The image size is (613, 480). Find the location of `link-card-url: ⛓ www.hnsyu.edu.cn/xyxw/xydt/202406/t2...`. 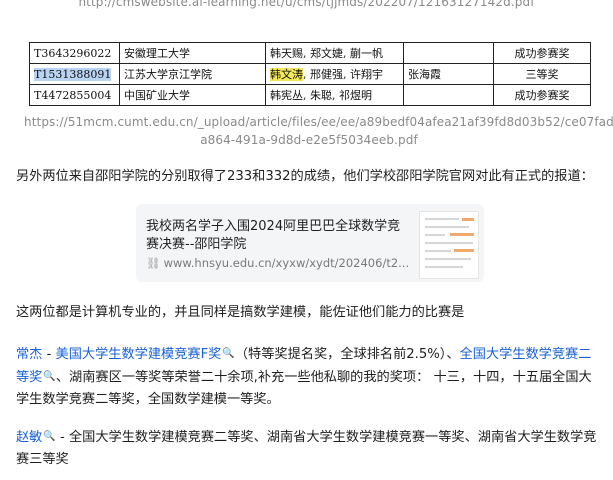

link-card-url: ⛓ www.hnsyu.edu.cn/xyxw/xydt/202406/t2... is located at coordinates (277, 263).